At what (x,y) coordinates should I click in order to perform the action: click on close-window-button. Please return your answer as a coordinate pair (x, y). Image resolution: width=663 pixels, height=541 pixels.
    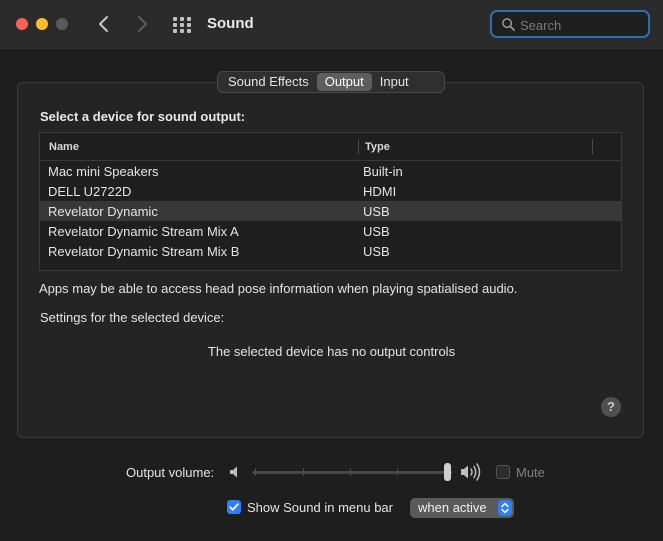
    Looking at the image, I should click on (22, 24).